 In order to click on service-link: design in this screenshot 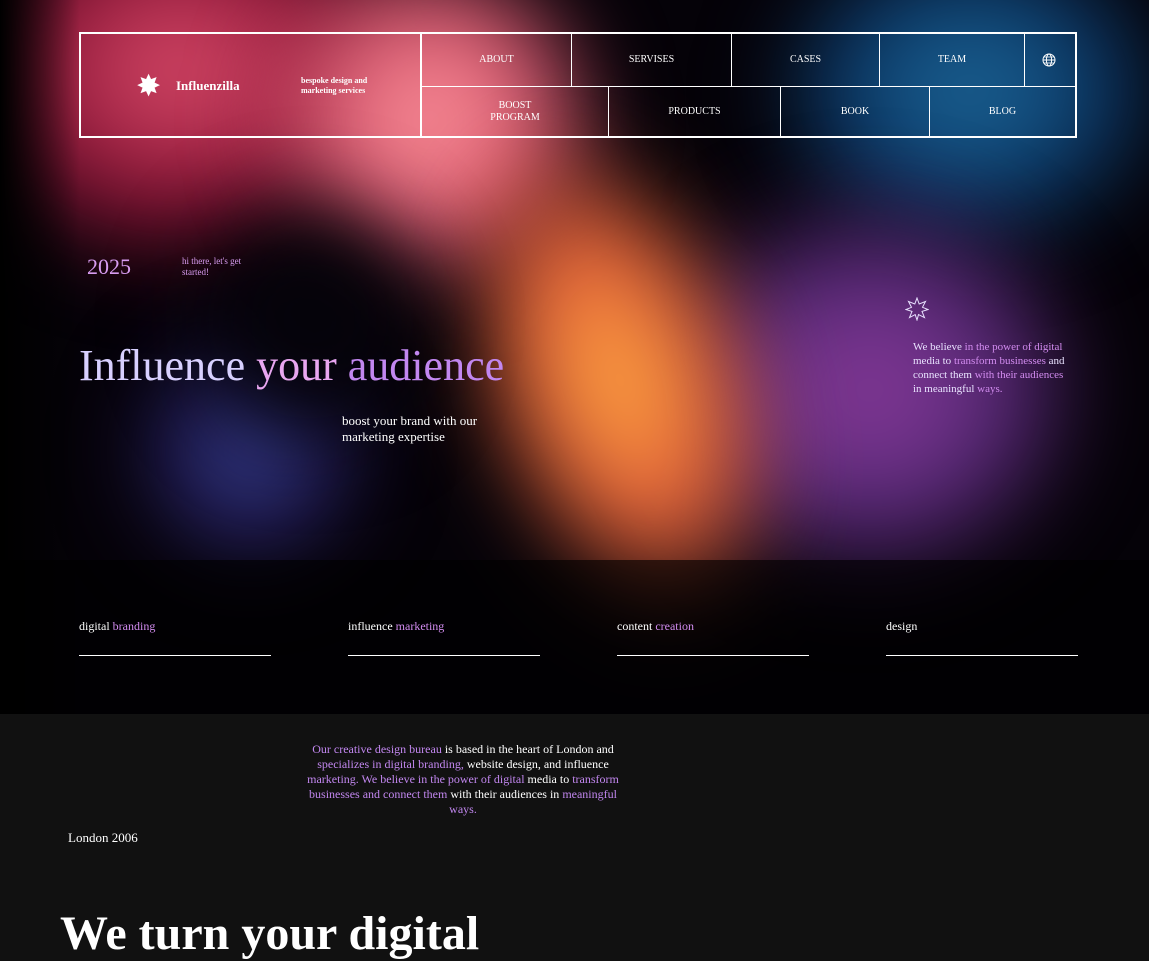, I will do `click(982, 637)`.